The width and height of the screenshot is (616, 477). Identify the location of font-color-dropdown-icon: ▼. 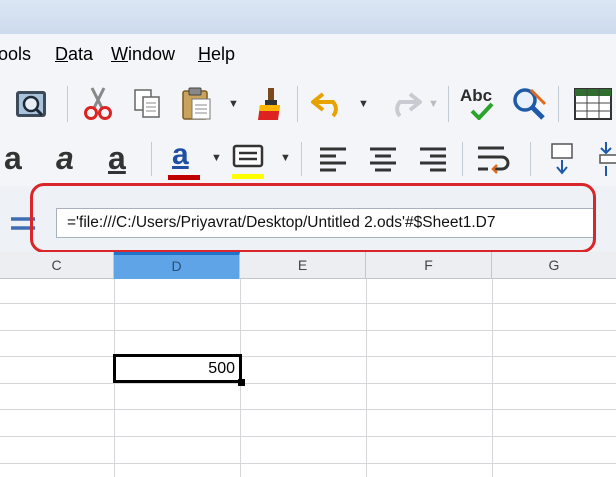
(216, 158).